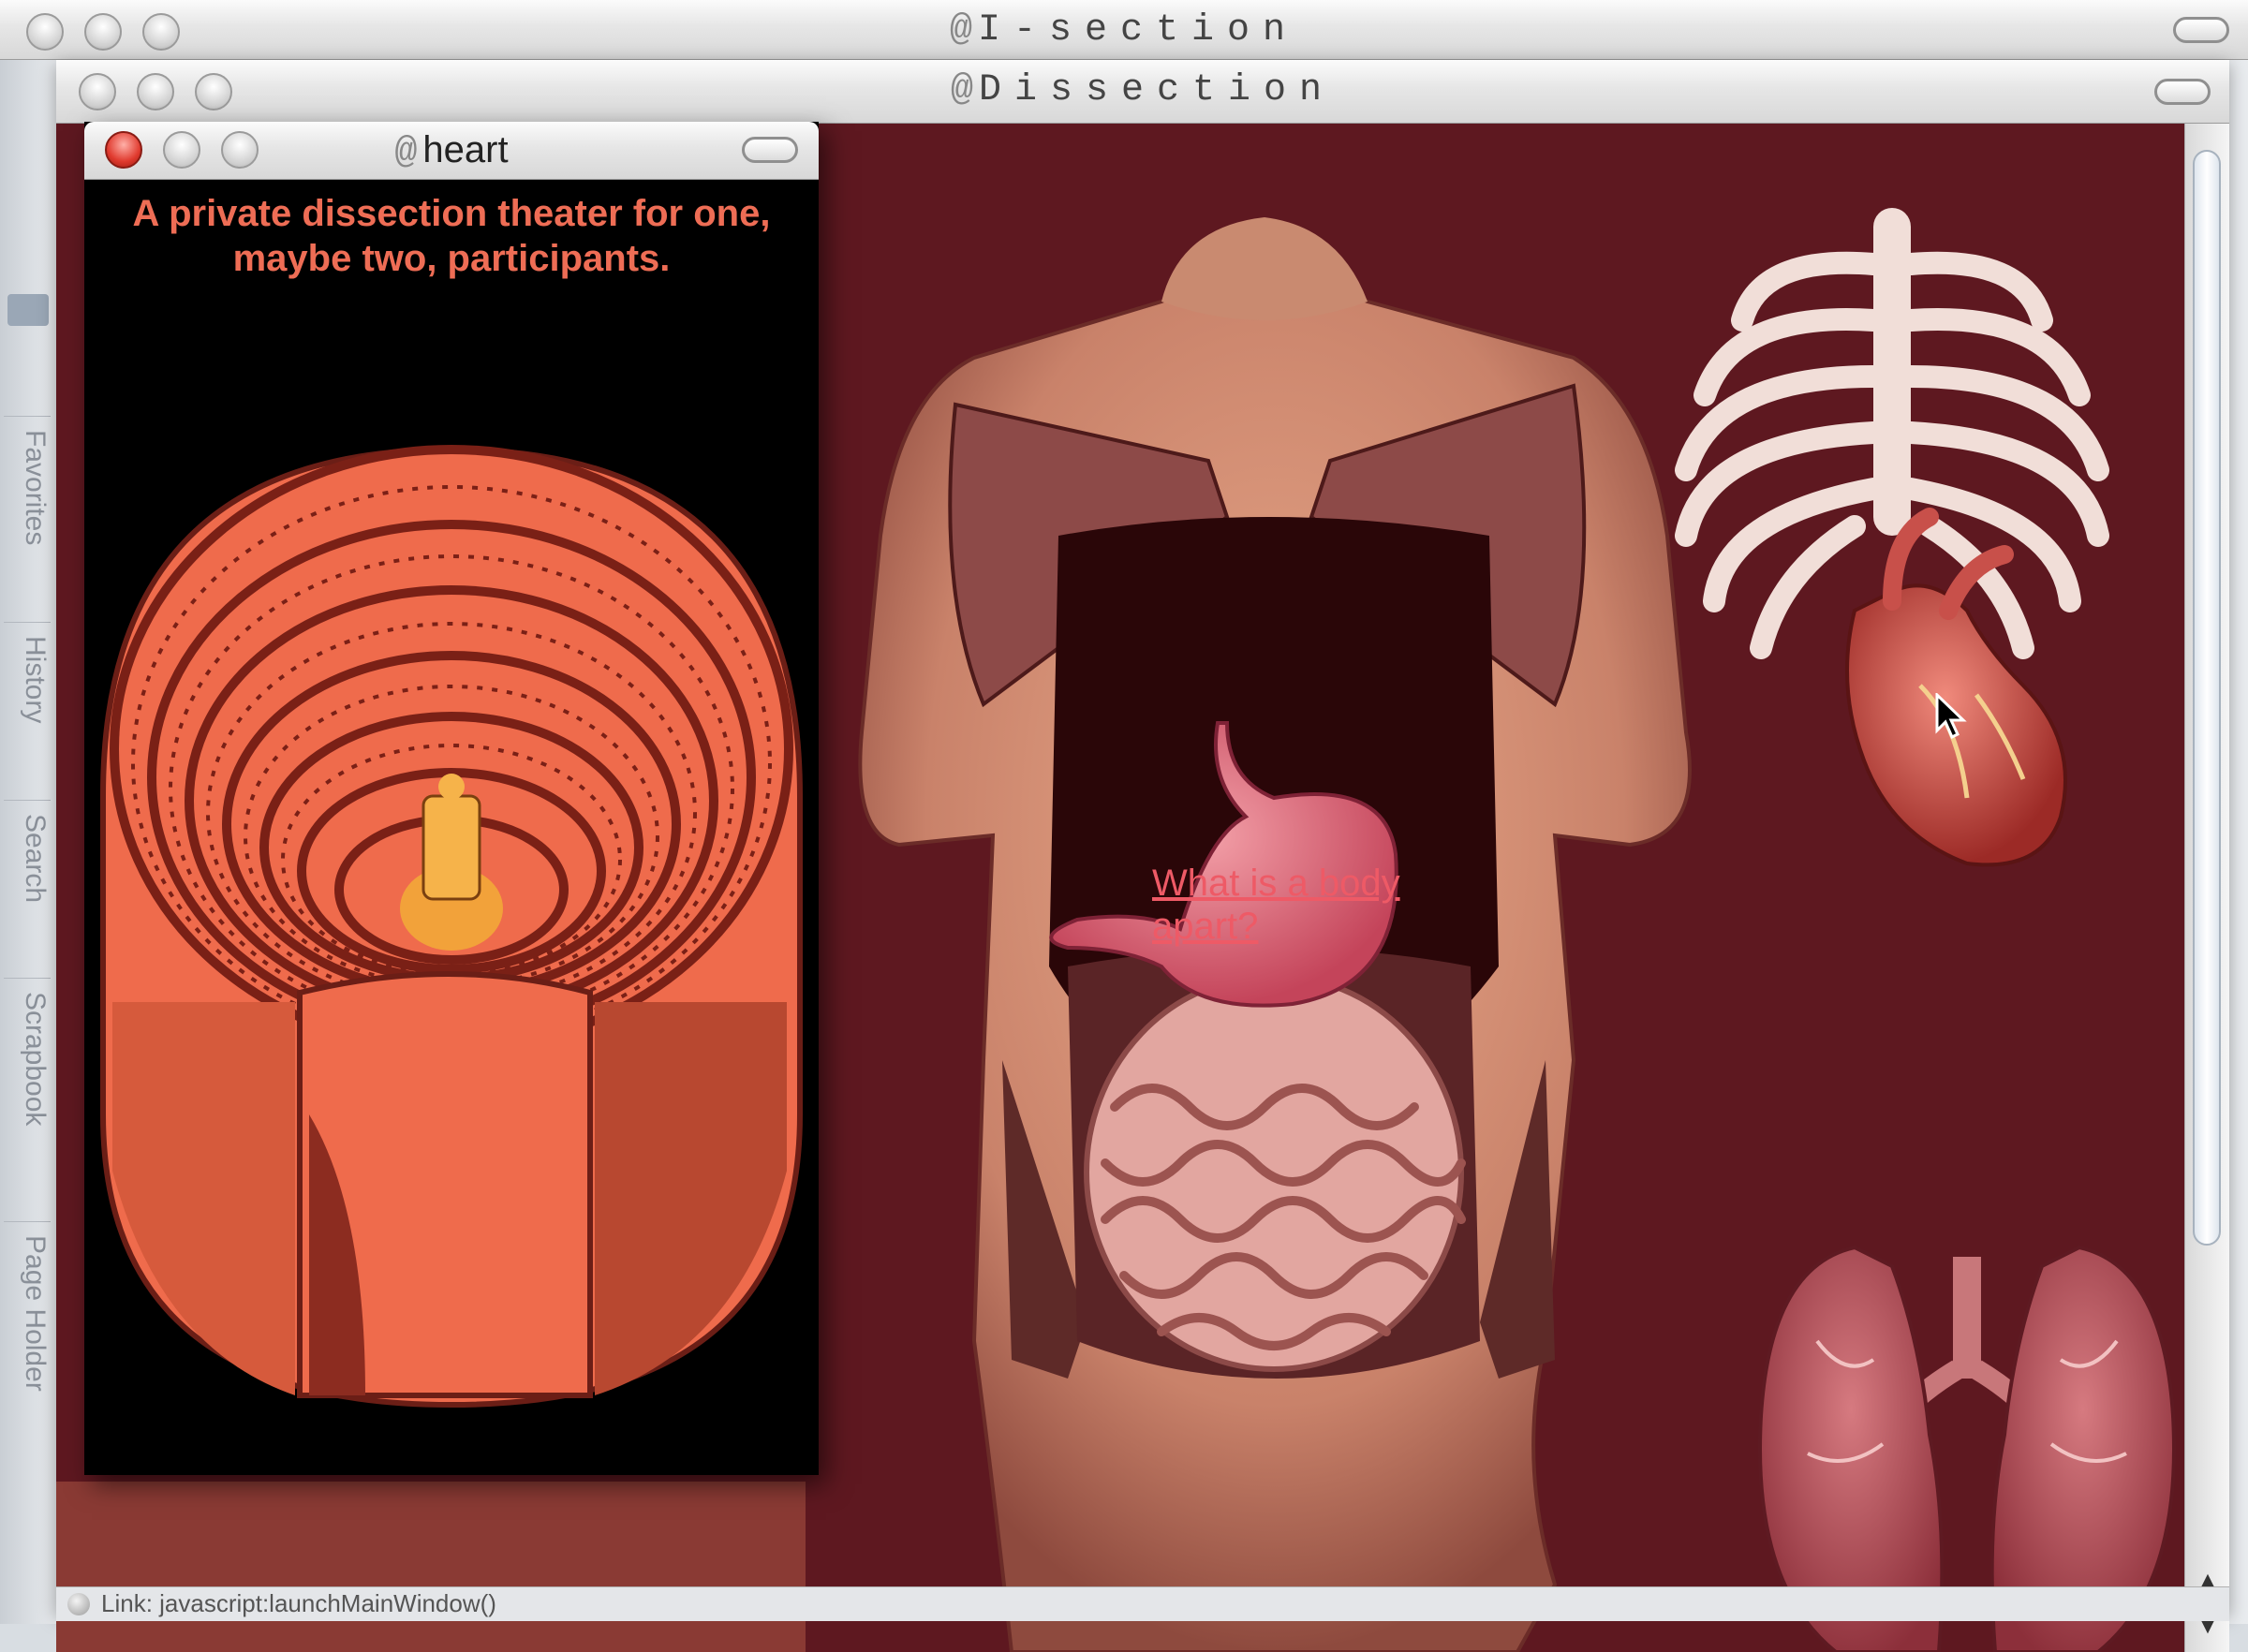  I want to click on dissection-title-bar: @ Dissection, so click(1142, 92).